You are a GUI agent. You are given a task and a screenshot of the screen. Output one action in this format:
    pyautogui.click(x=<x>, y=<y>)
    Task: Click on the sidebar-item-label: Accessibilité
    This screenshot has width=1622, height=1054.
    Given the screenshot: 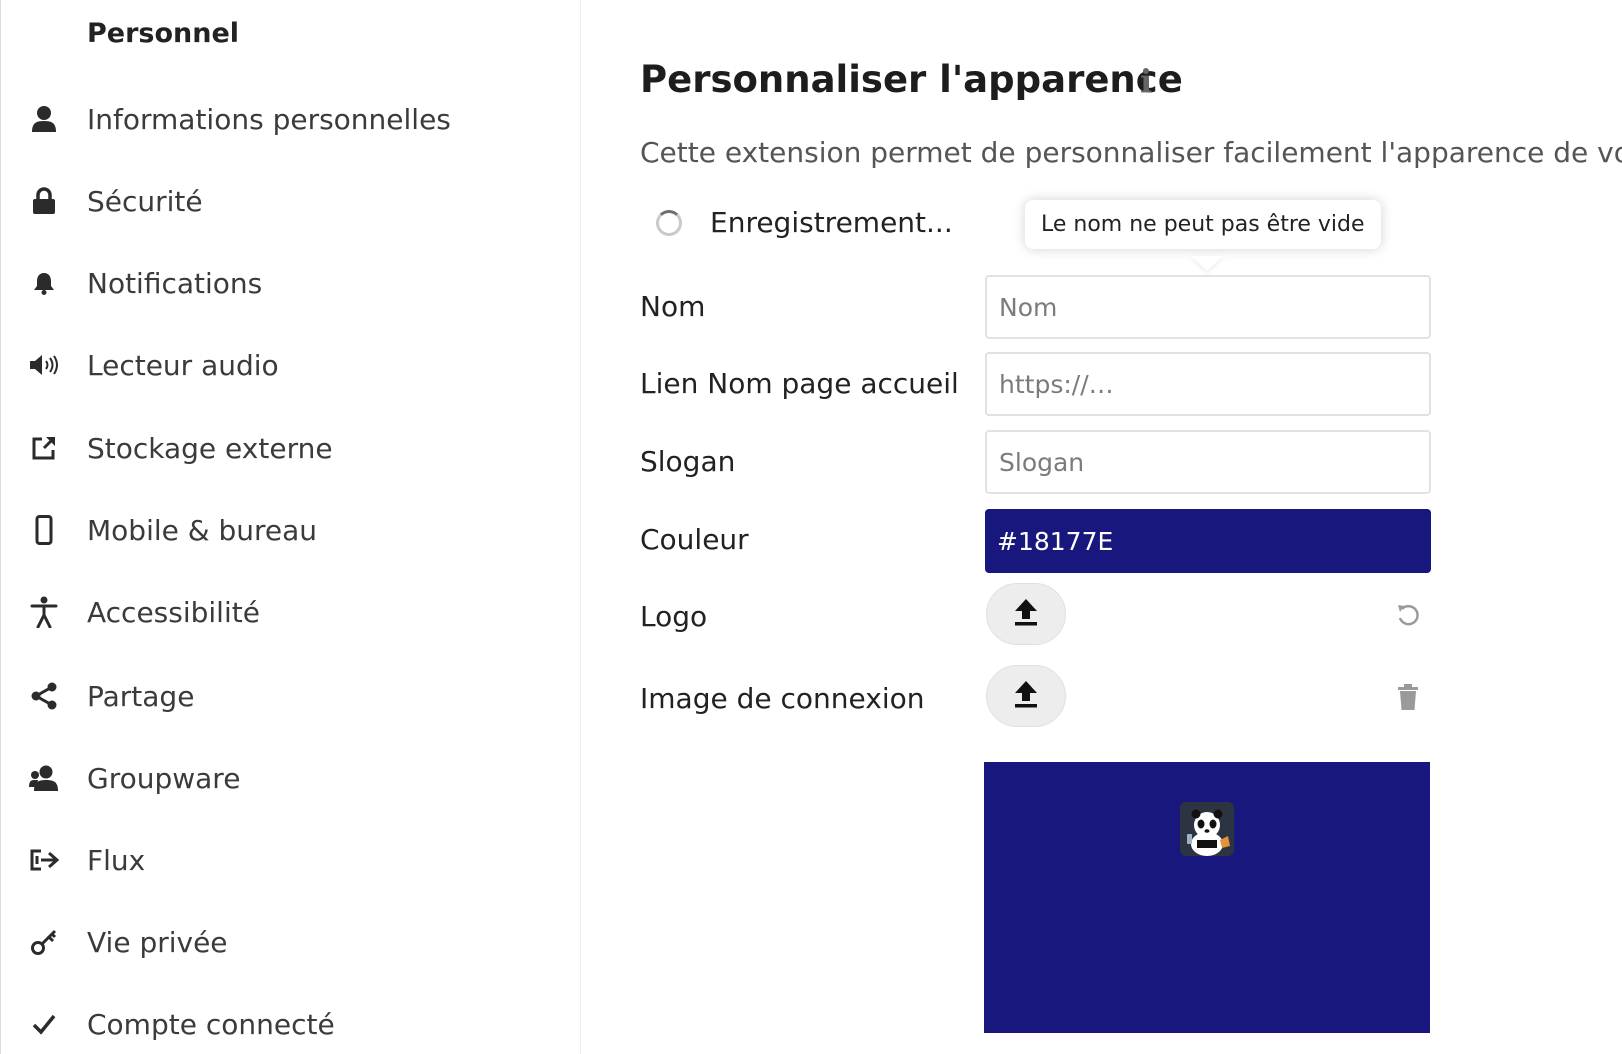 What is the action you would take?
    pyautogui.click(x=173, y=612)
    